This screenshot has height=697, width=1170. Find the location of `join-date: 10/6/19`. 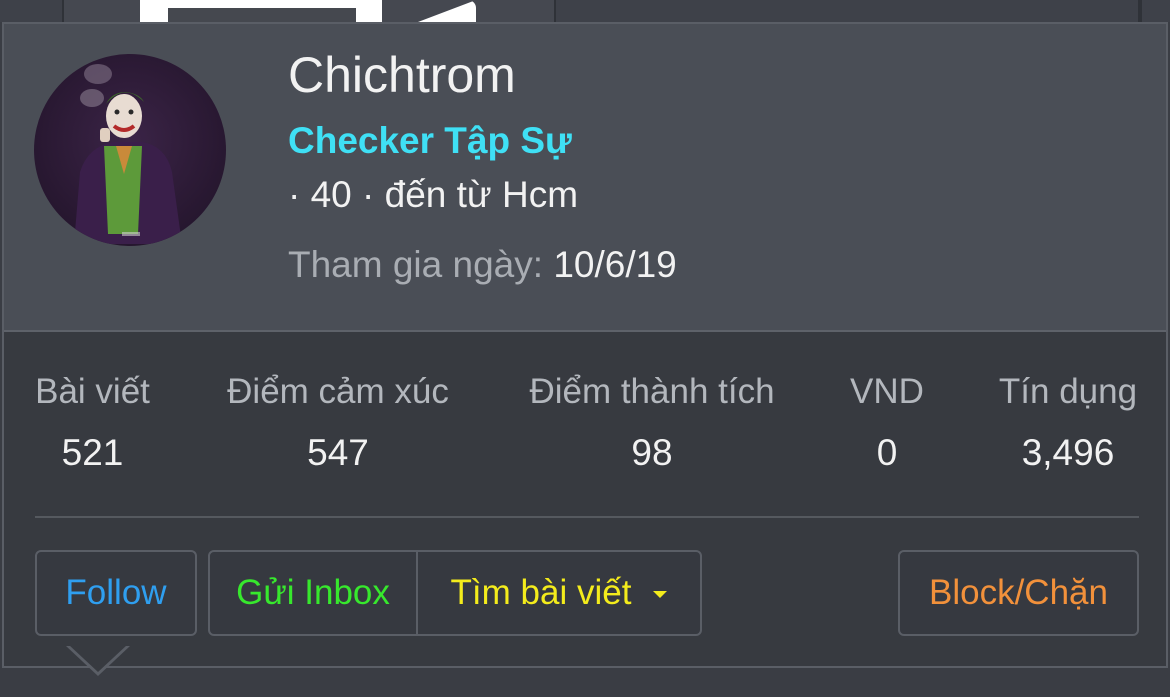

join-date: 10/6/19 is located at coordinates (615, 264).